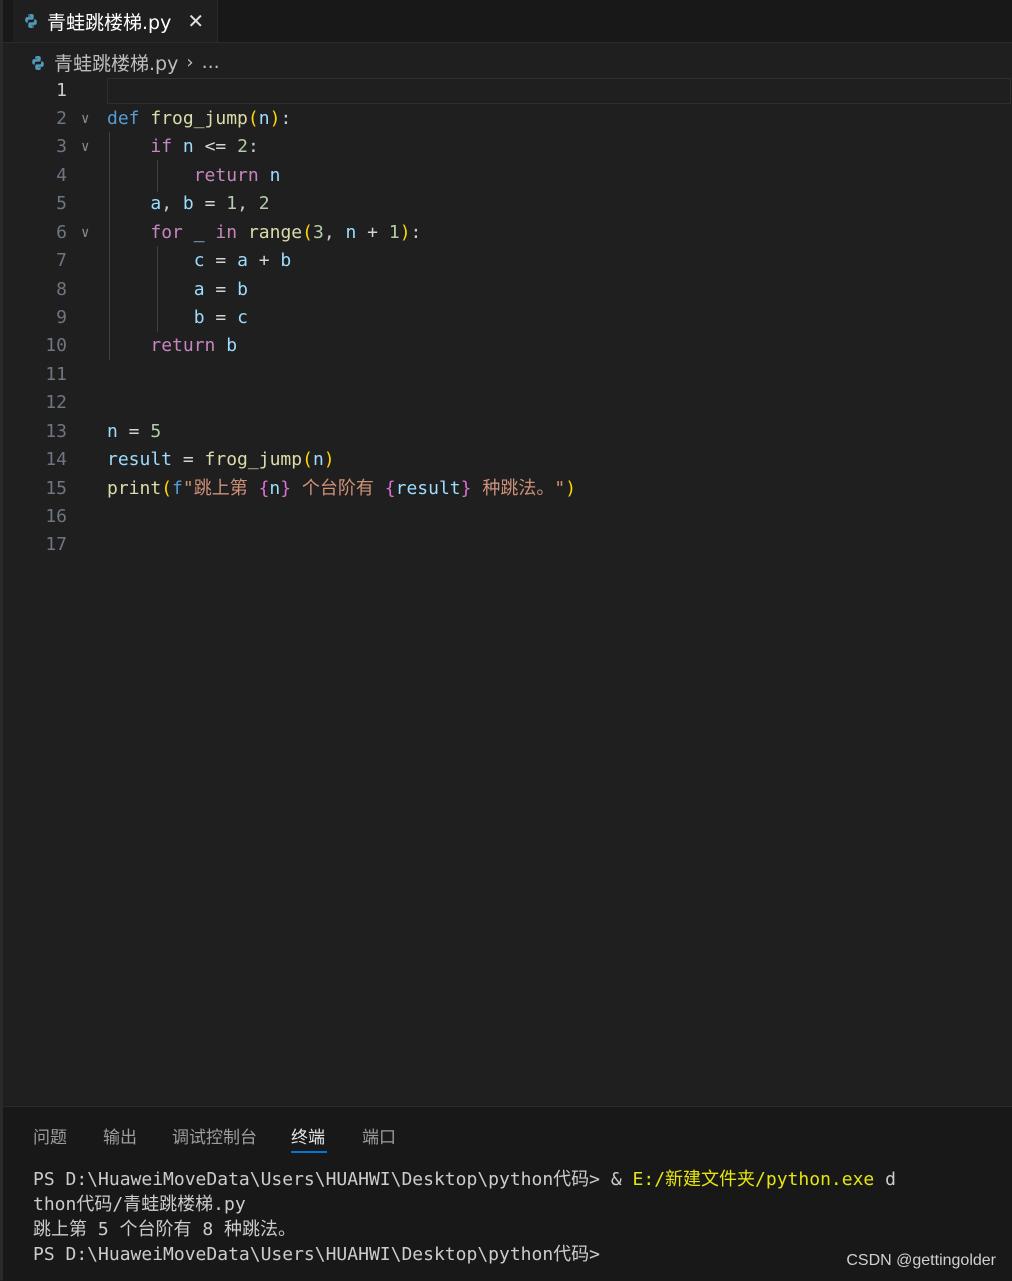 This screenshot has width=1012, height=1281. What do you see at coordinates (134, 431) in the screenshot?
I see `code-text: n = 5` at bounding box center [134, 431].